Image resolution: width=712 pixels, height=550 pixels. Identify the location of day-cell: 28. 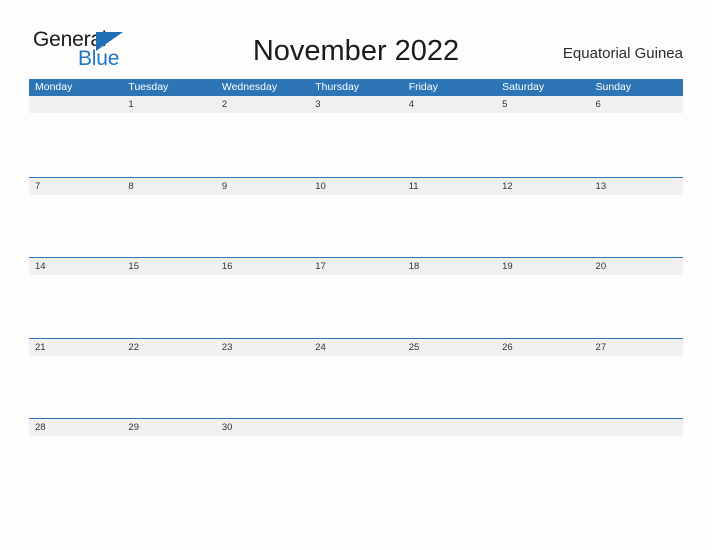
(75, 427).